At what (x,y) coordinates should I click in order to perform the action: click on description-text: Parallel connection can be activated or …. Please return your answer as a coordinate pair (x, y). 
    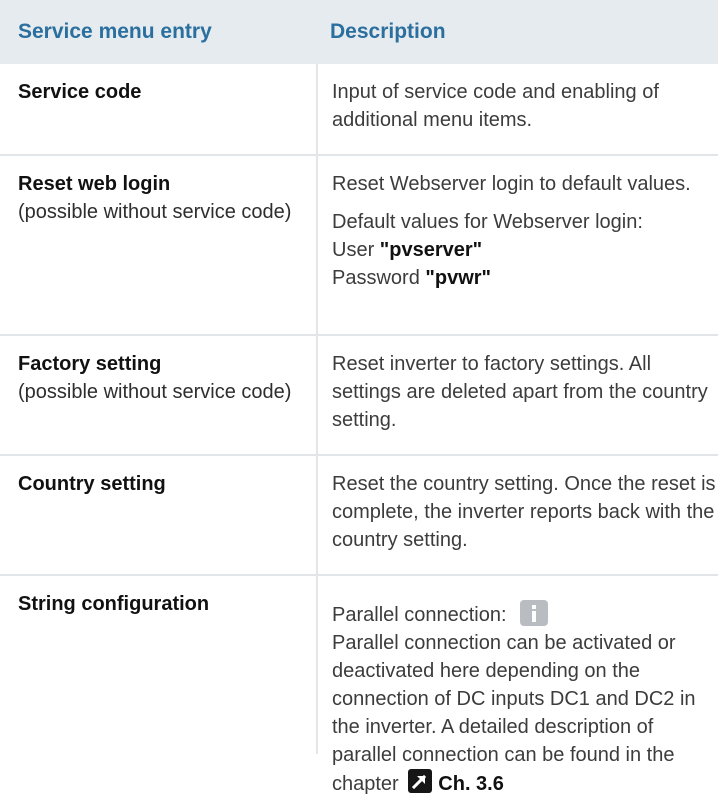
    Looking at the image, I should click on (525, 713).